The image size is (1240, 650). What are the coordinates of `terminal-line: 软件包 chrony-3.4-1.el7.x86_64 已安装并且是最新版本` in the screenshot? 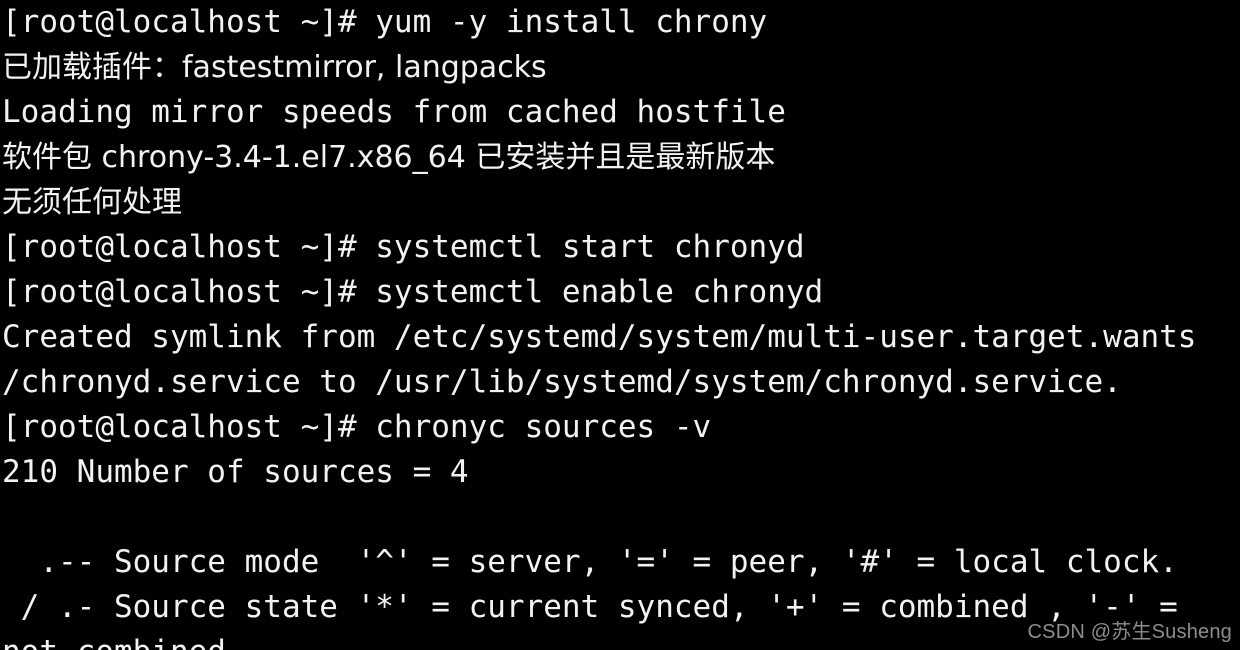 It's located at (389, 157).